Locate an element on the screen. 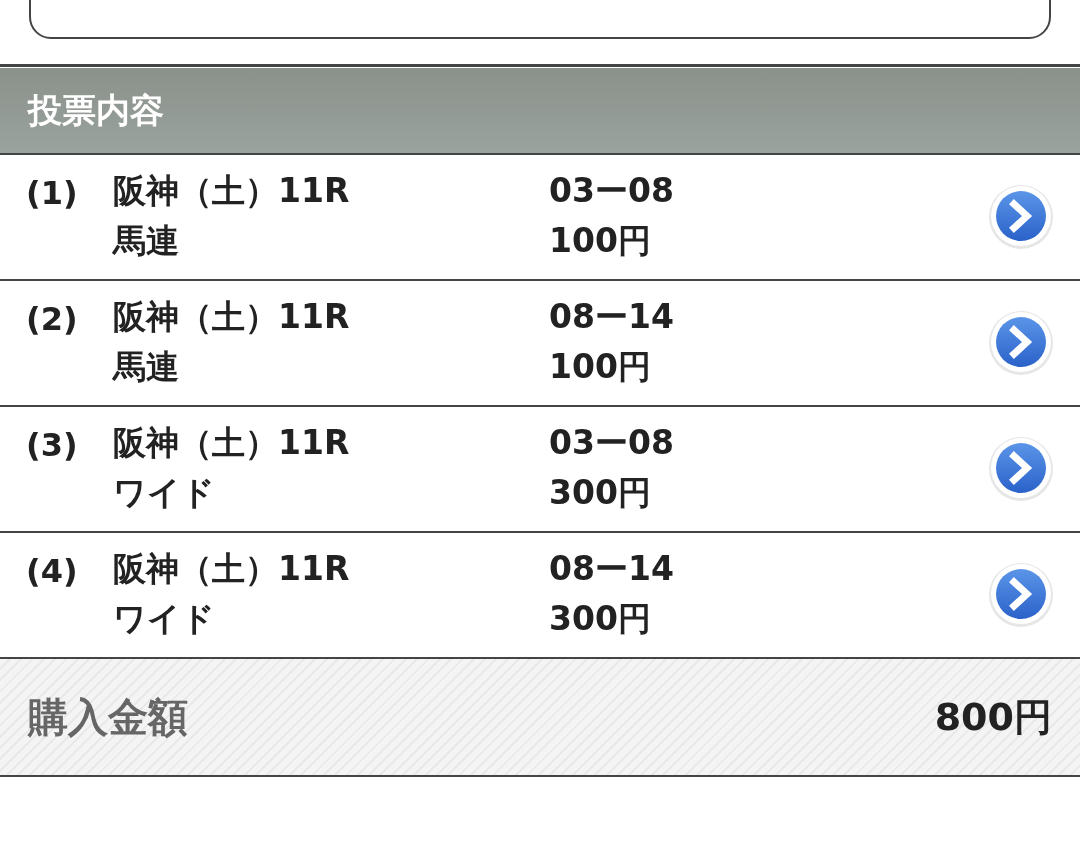 This screenshot has width=1080, height=854. bet-number: (2) is located at coordinates (52, 319).